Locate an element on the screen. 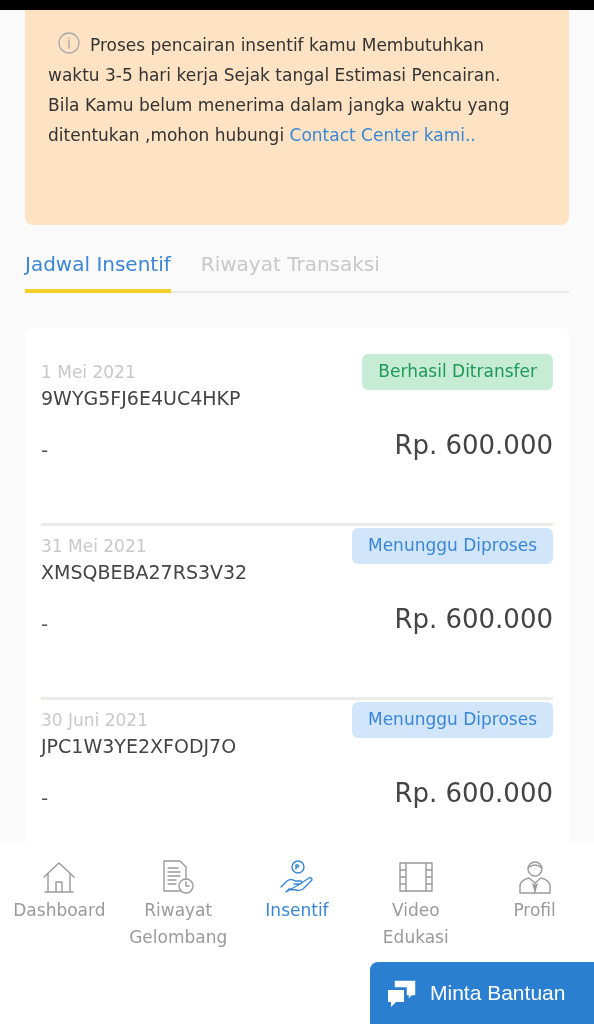  hand-coin-icon is located at coordinates (297, 877).